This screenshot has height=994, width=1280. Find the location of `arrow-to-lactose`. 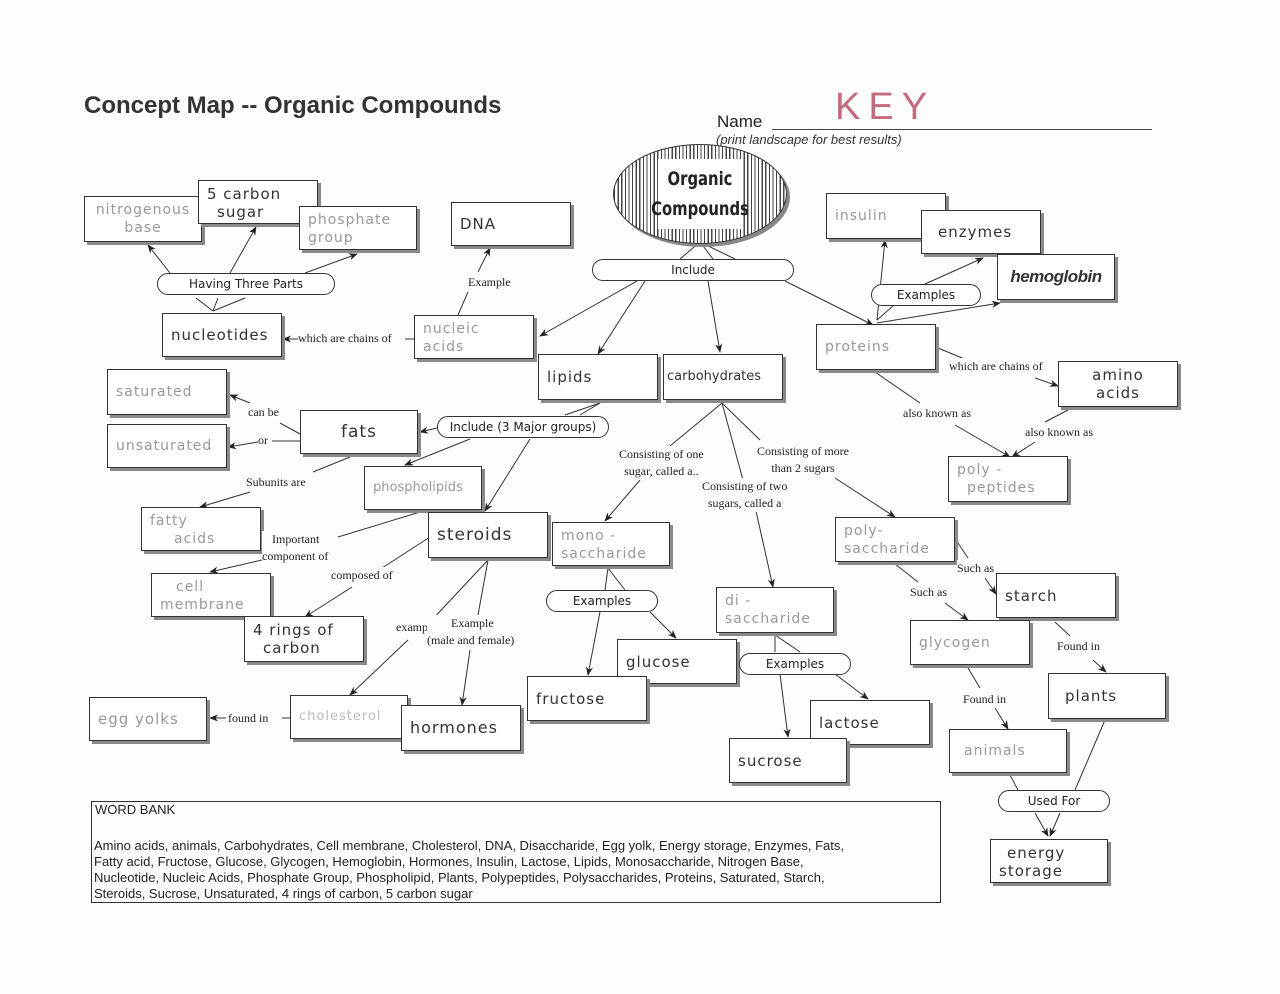

arrow-to-lactose is located at coordinates (851, 686).